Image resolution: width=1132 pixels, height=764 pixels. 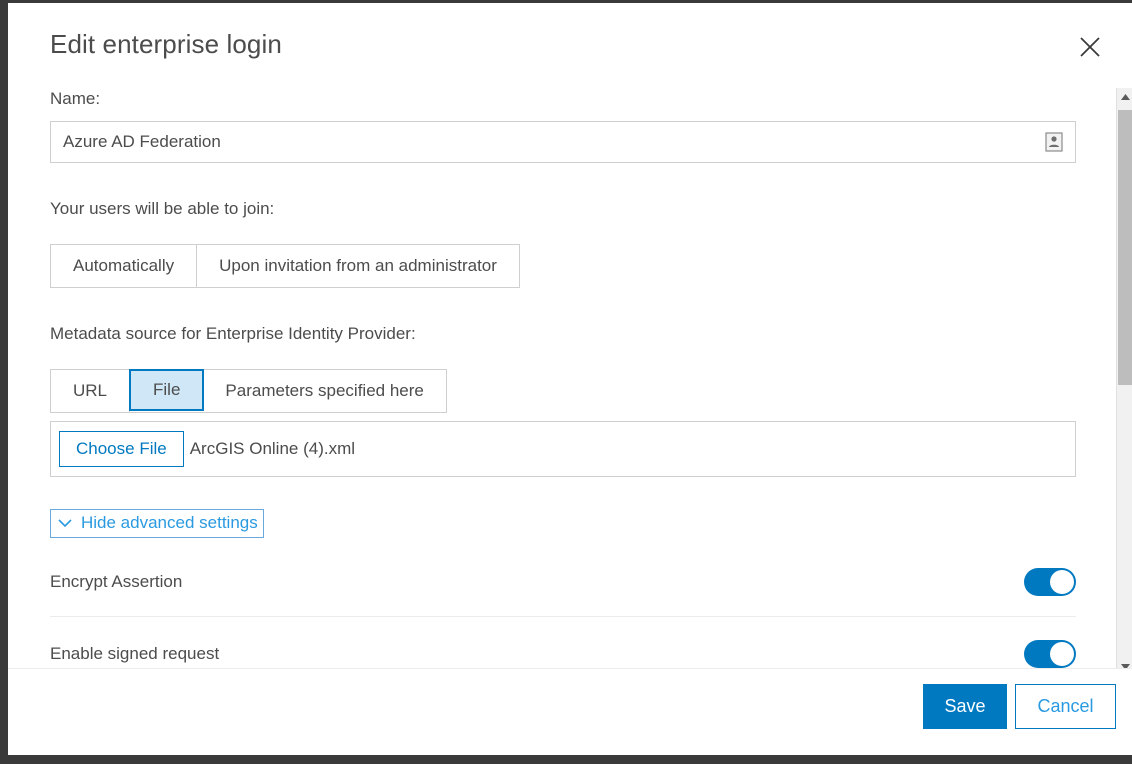 What do you see at coordinates (272, 448) in the screenshot?
I see `chosen-file-name: ArcGIS Online (4).xml` at bounding box center [272, 448].